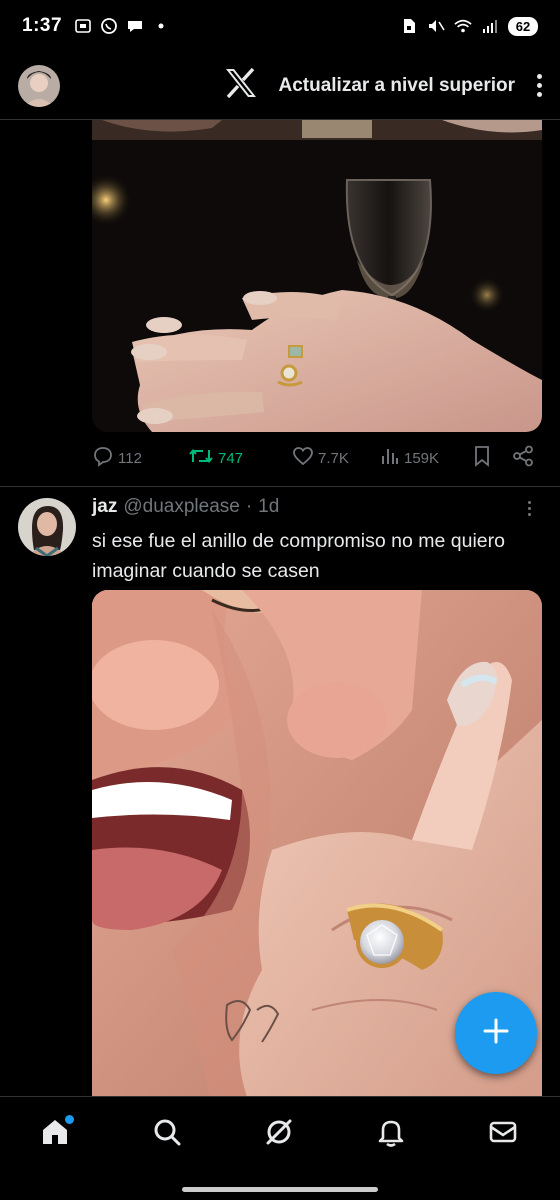  What do you see at coordinates (280, 26) in the screenshot?
I see `status-bar: 1:37 62` at bounding box center [280, 26].